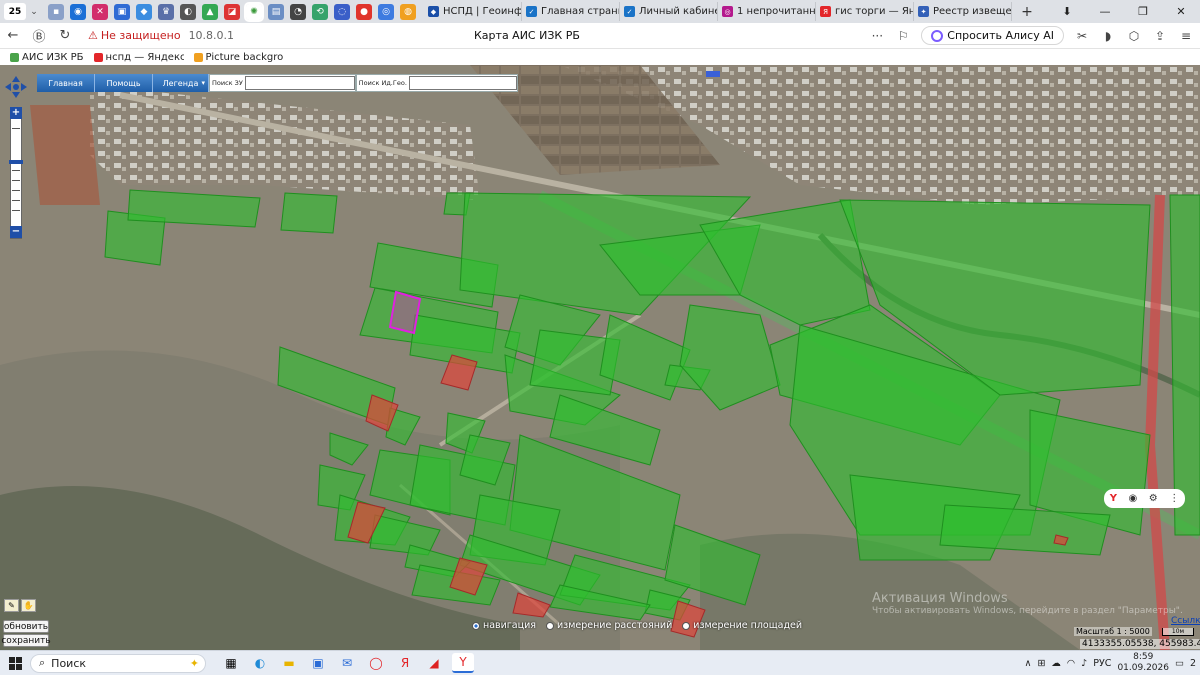 The image size is (1200, 675). What do you see at coordinates (299, 83) in the screenshot?
I see `search-zu-input` at bounding box center [299, 83].